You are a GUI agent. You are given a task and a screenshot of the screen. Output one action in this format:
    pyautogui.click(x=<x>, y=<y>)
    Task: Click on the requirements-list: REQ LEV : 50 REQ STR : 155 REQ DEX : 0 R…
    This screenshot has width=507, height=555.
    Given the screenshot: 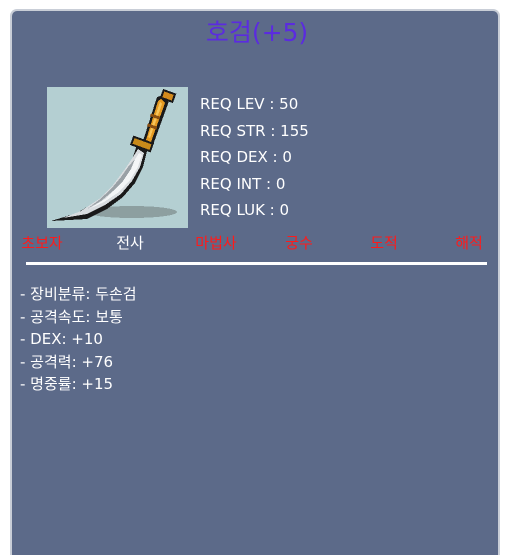 What is the action you would take?
    pyautogui.click(x=254, y=157)
    